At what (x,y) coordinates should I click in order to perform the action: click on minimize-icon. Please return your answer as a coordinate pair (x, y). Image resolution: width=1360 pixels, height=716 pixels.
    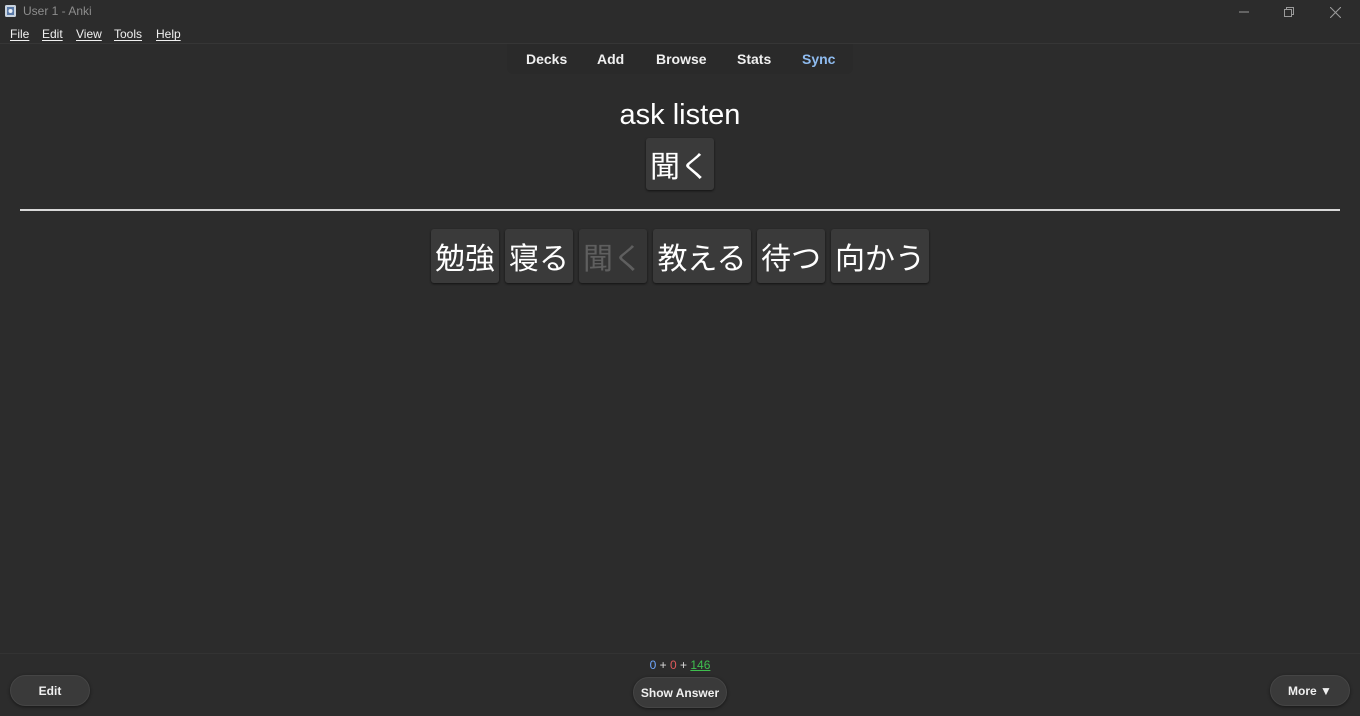
    Looking at the image, I should click on (1244, 12).